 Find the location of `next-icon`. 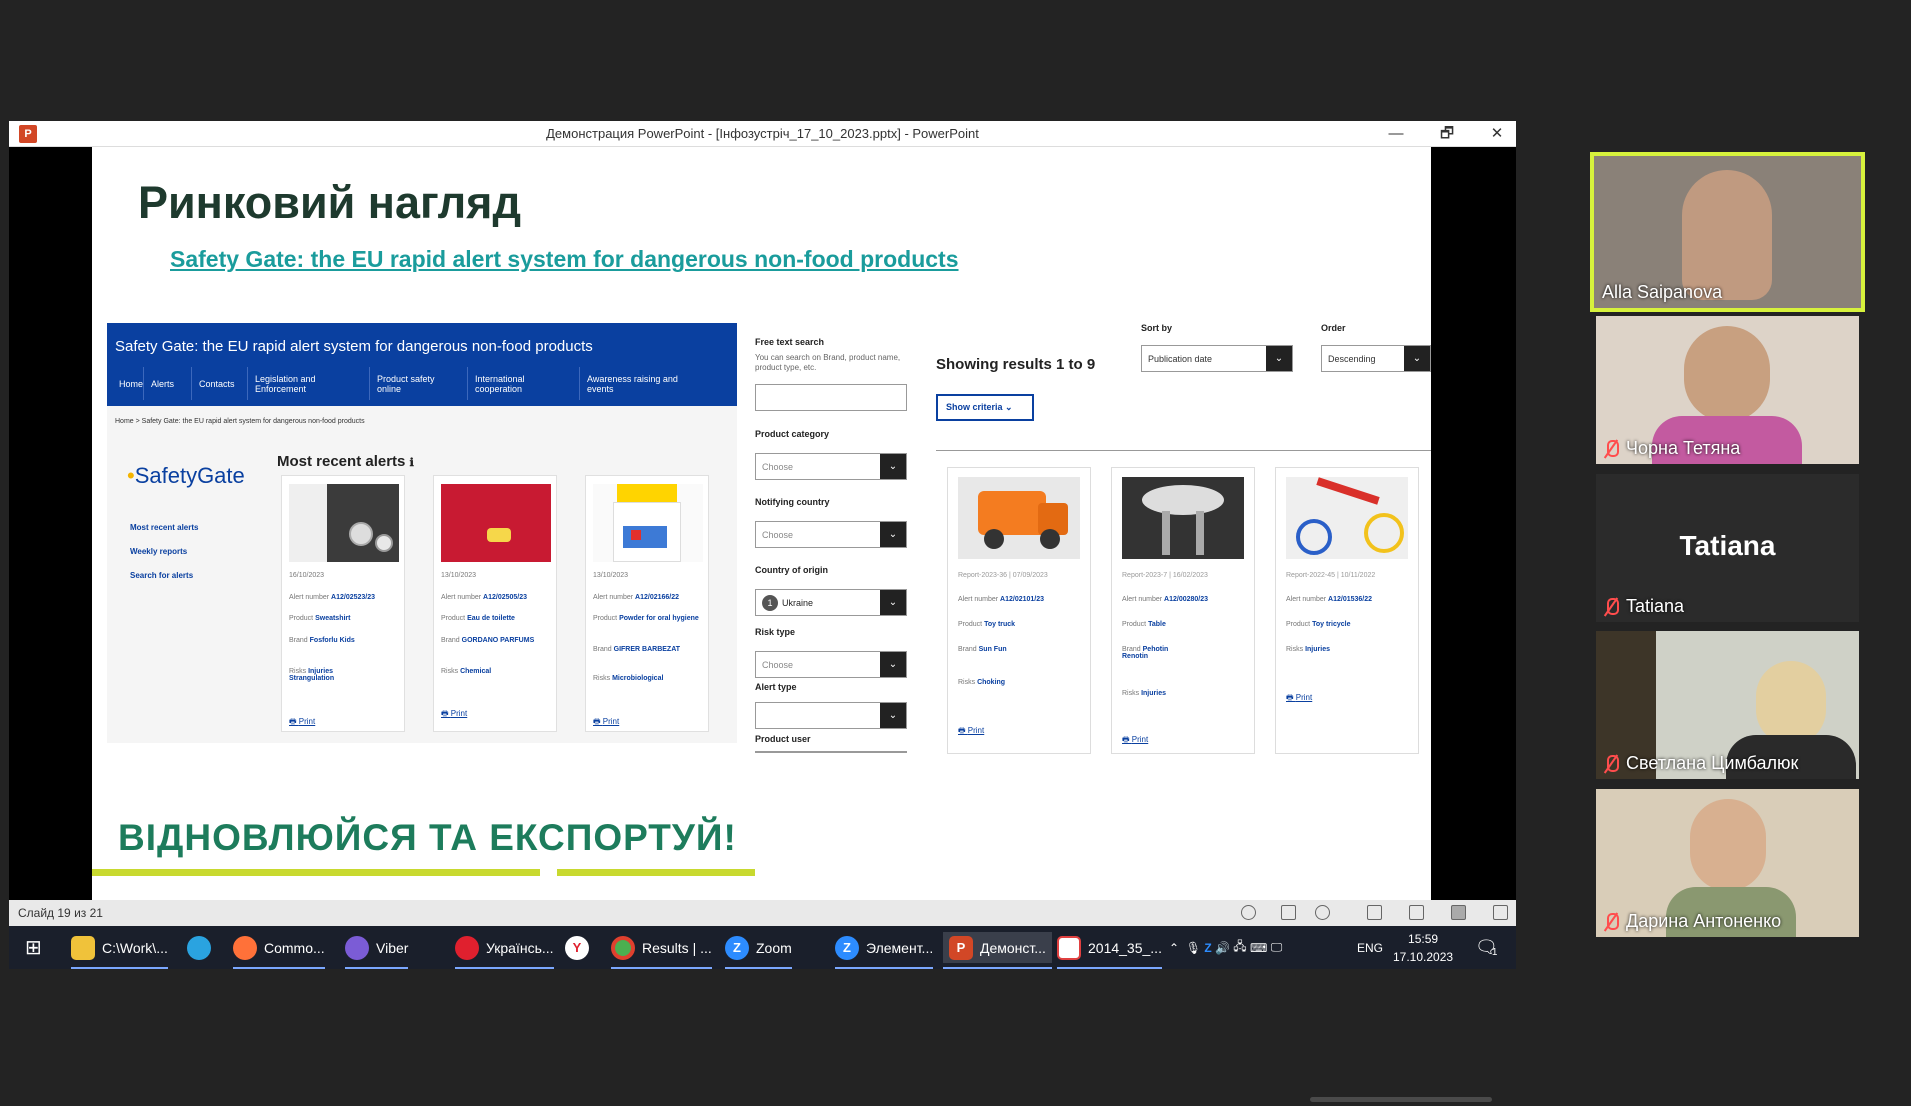

next-icon is located at coordinates (1322, 912).